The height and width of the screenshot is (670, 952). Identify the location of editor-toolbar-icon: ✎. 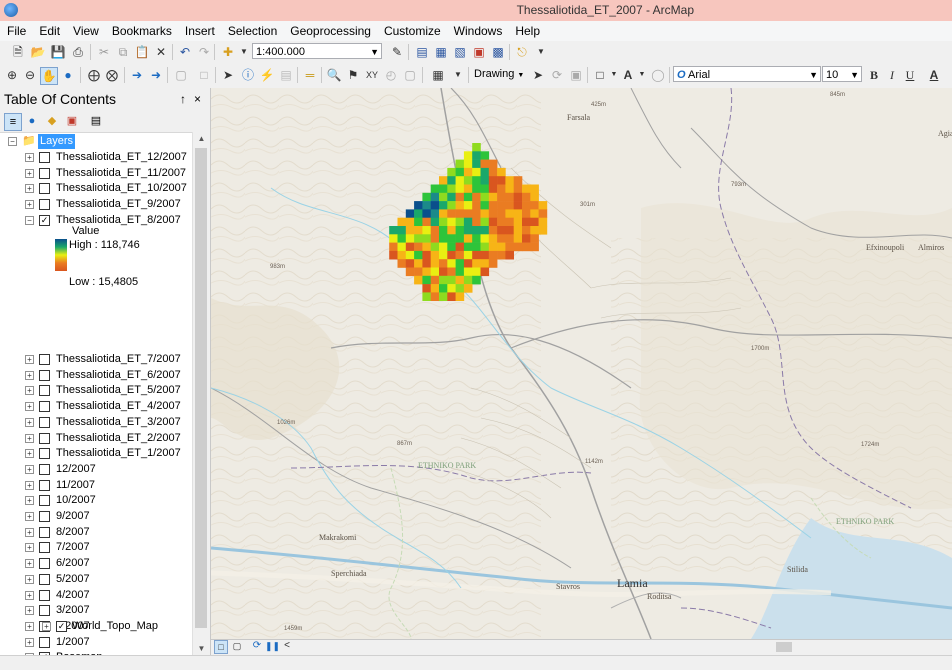
(397, 52).